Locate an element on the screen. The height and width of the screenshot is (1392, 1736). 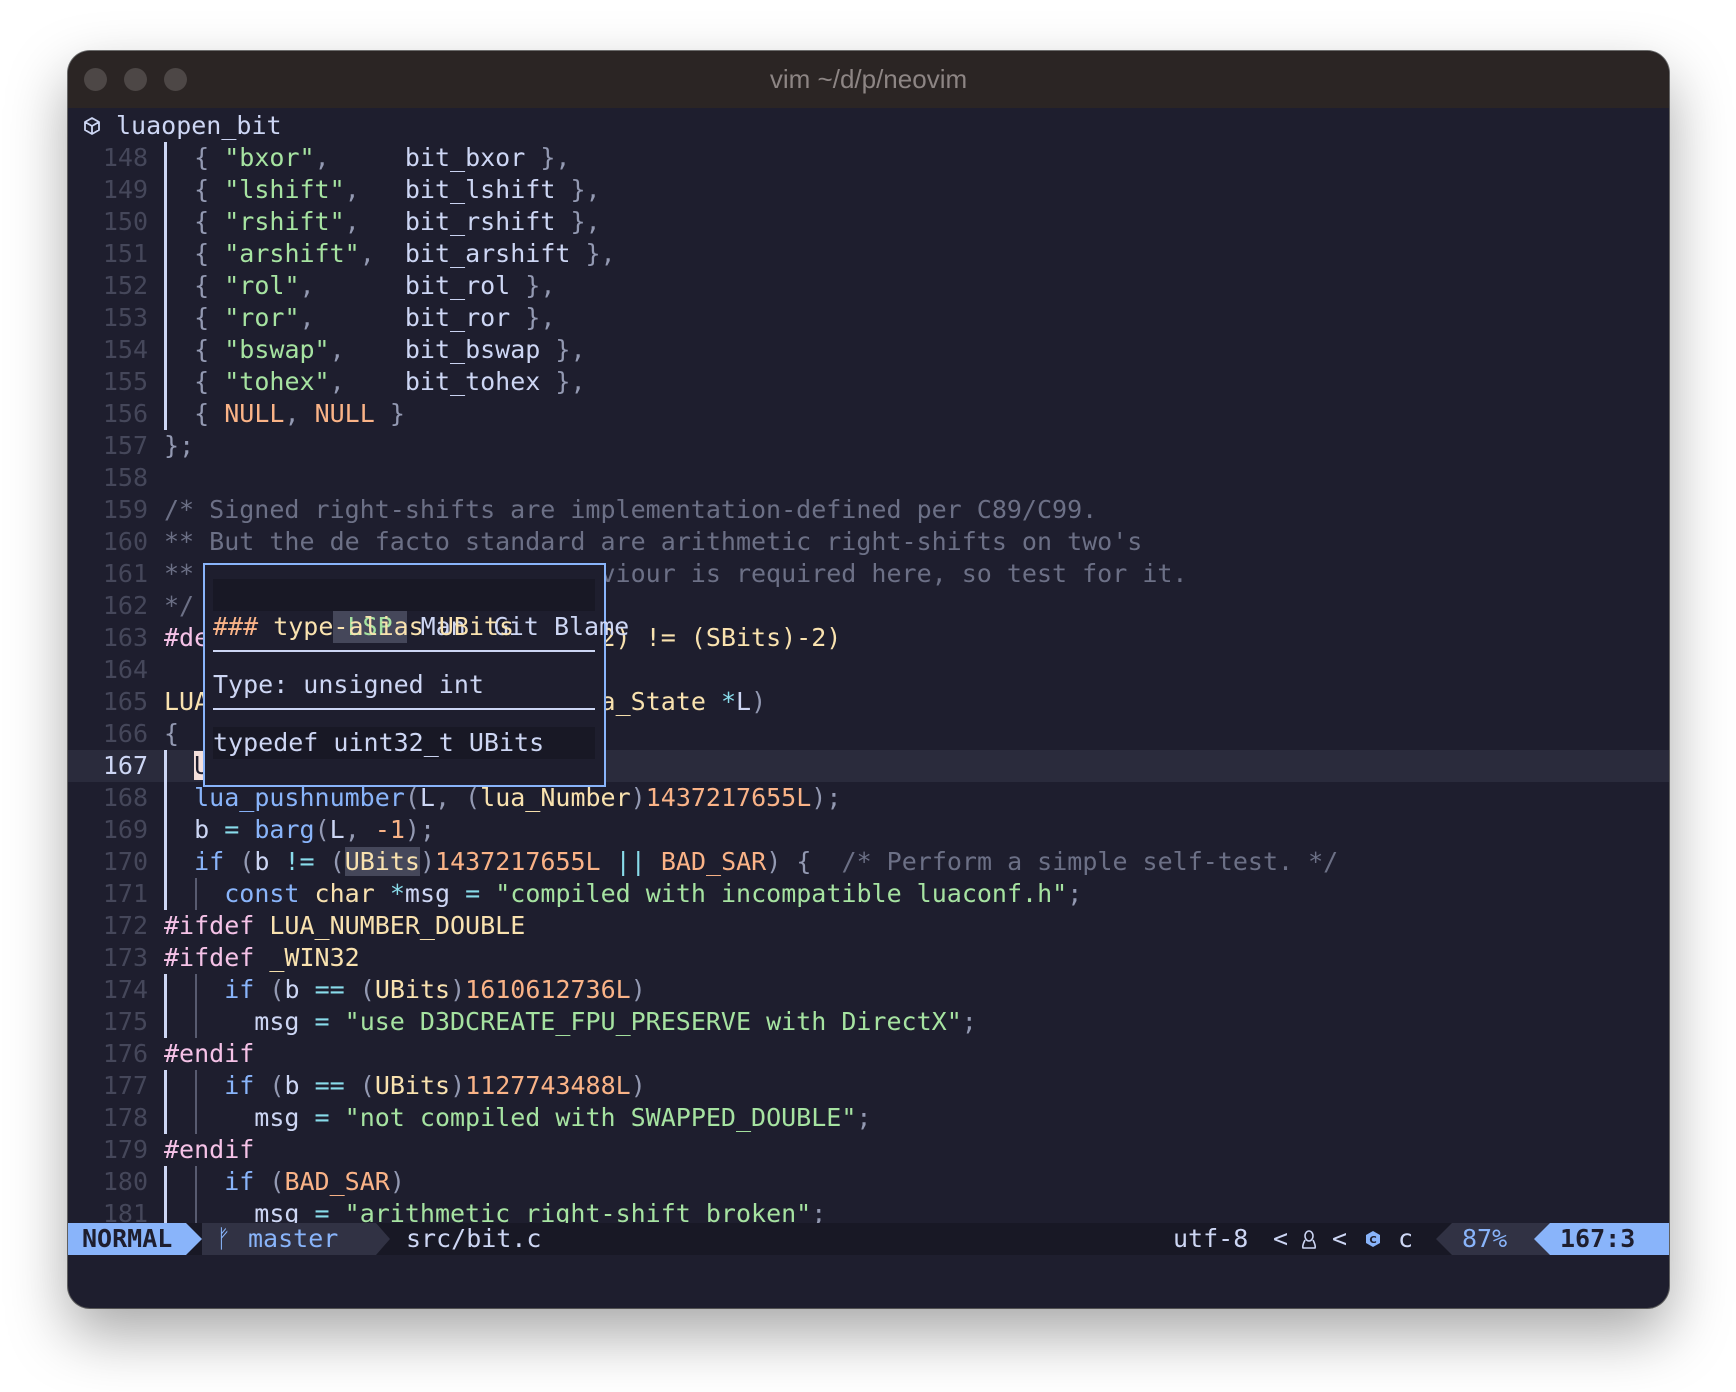
code-line: 157}; is located at coordinates (868, 446).